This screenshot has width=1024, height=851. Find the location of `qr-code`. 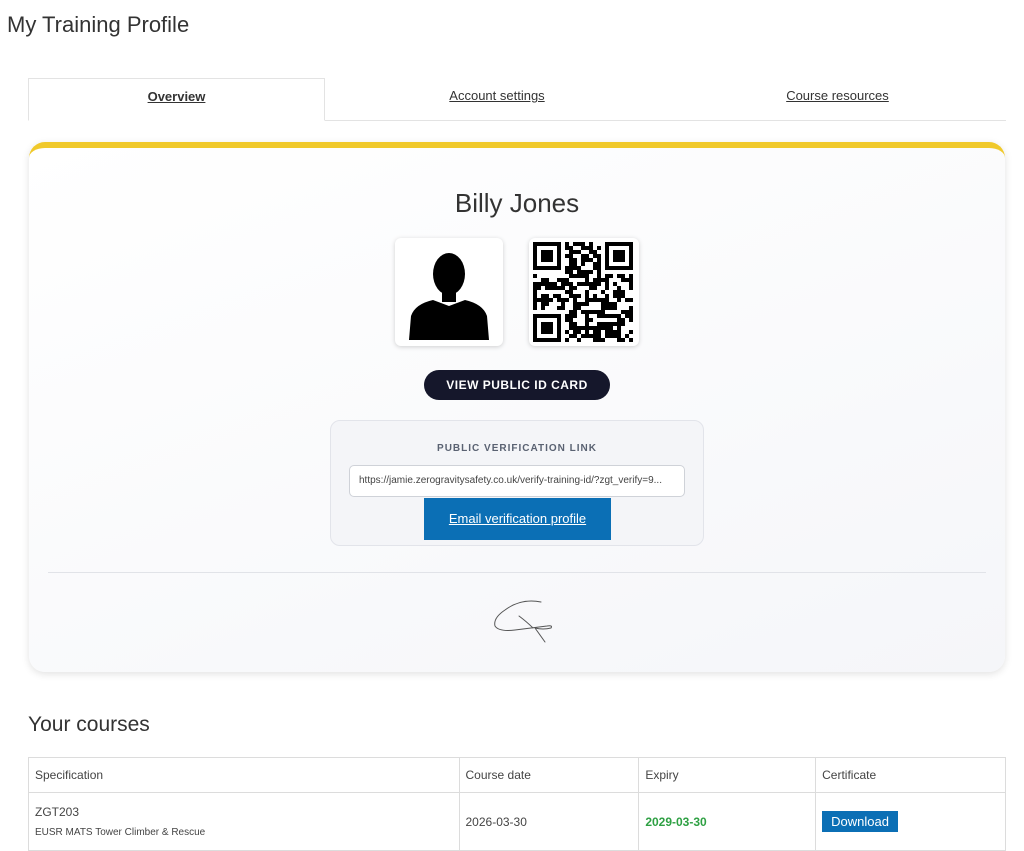

qr-code is located at coordinates (584, 292).